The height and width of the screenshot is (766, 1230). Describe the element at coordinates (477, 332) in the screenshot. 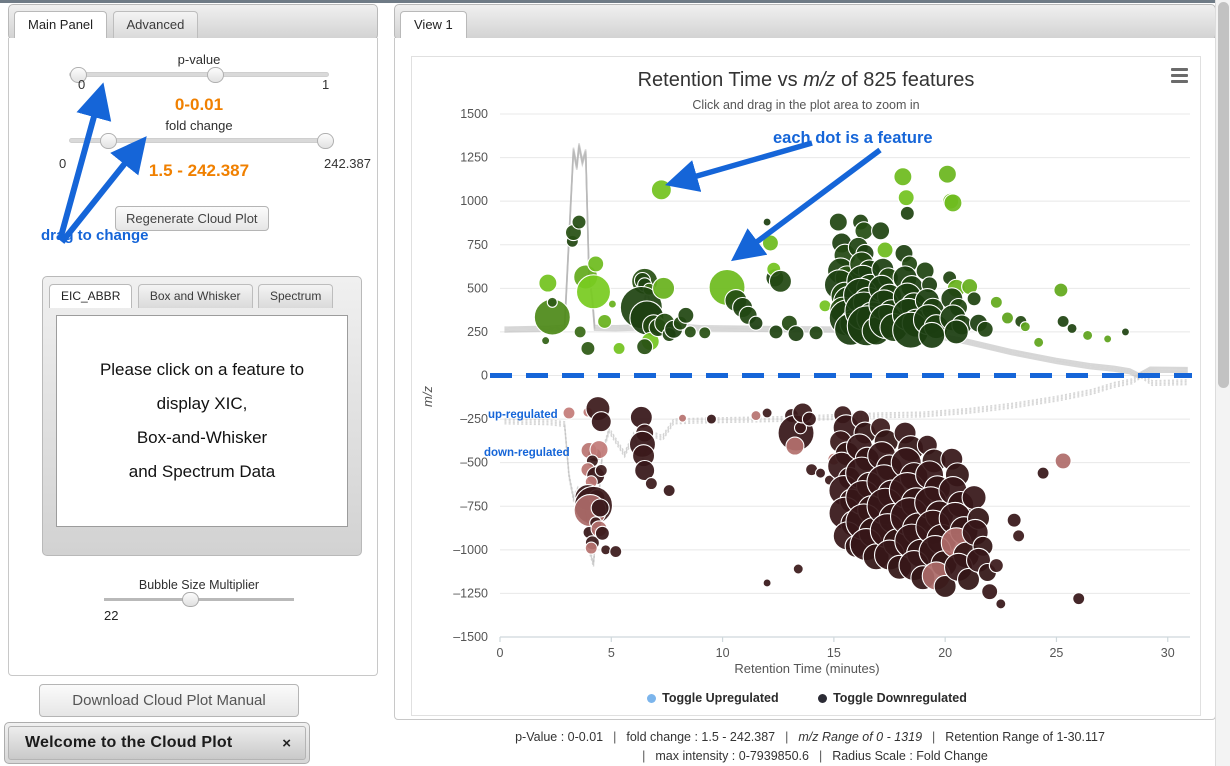

I see `svg-text: 250` at that location.